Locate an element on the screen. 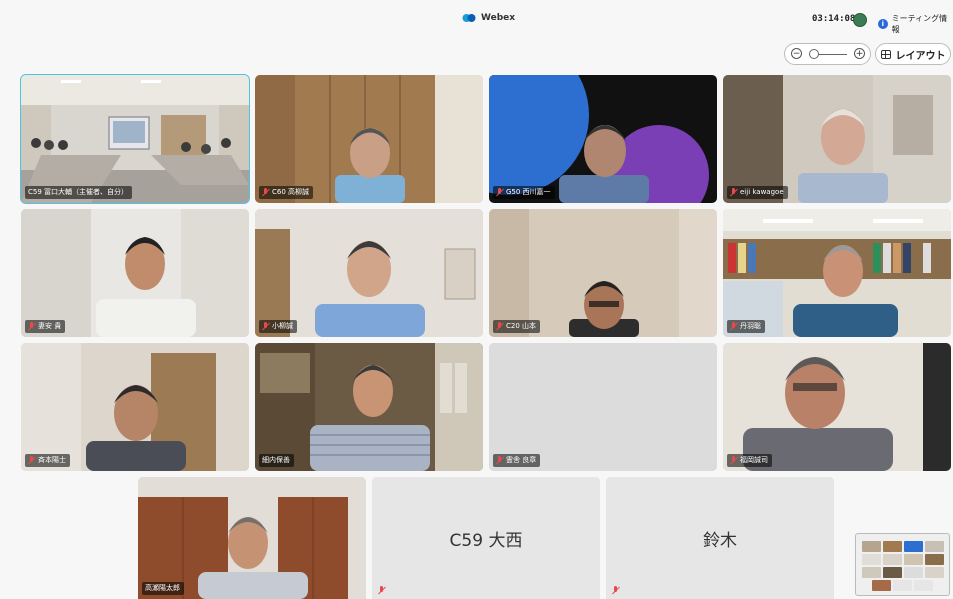  participant-name: C60 高柳誠 is located at coordinates (291, 192).